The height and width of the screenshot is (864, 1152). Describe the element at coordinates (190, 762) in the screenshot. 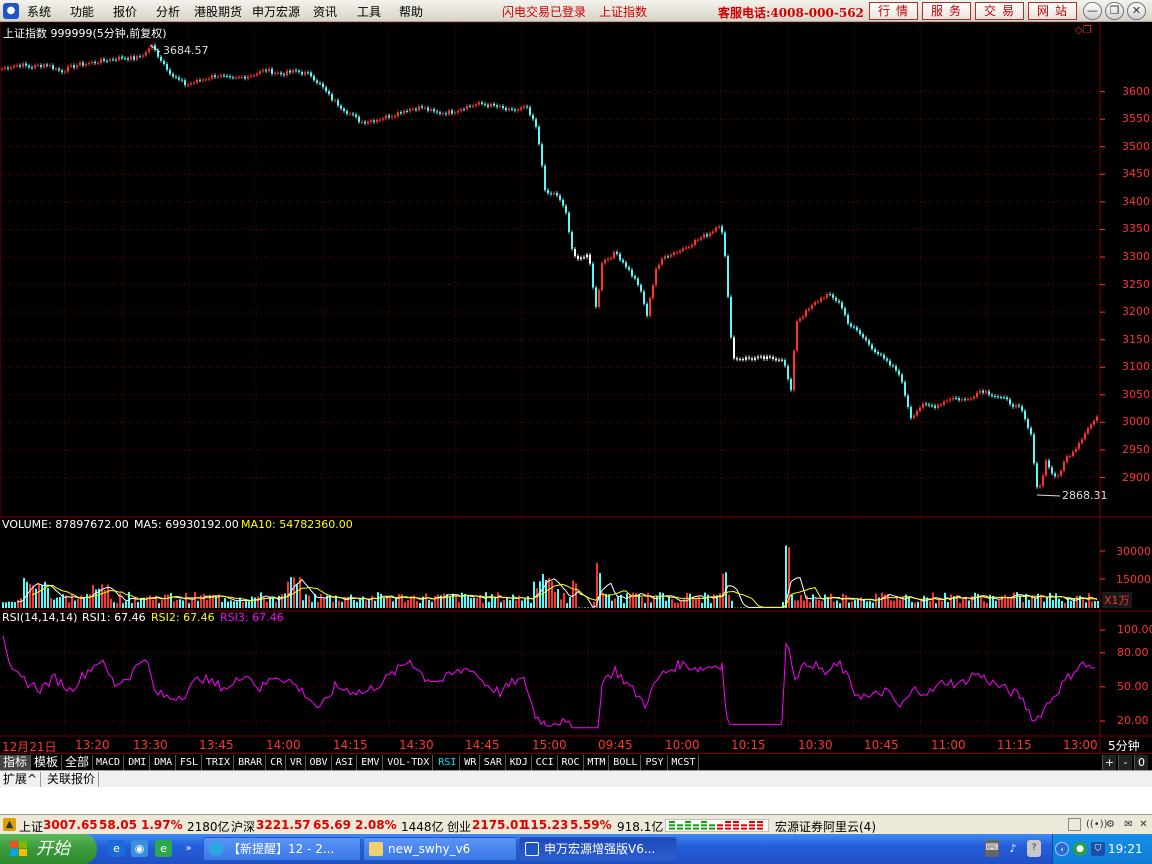

I see `indicator-tab-fsl: FSL` at that location.